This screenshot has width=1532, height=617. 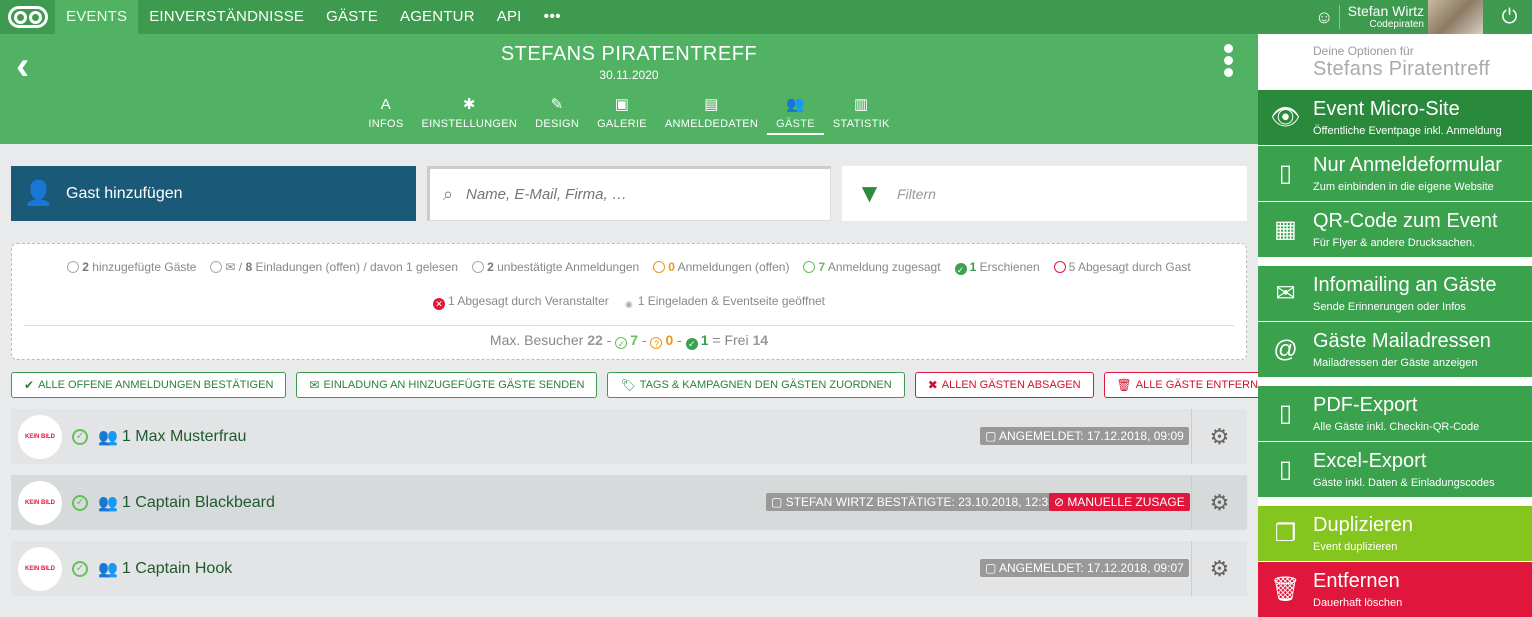 I want to click on eye-icon: ◉, so click(x=628, y=304).